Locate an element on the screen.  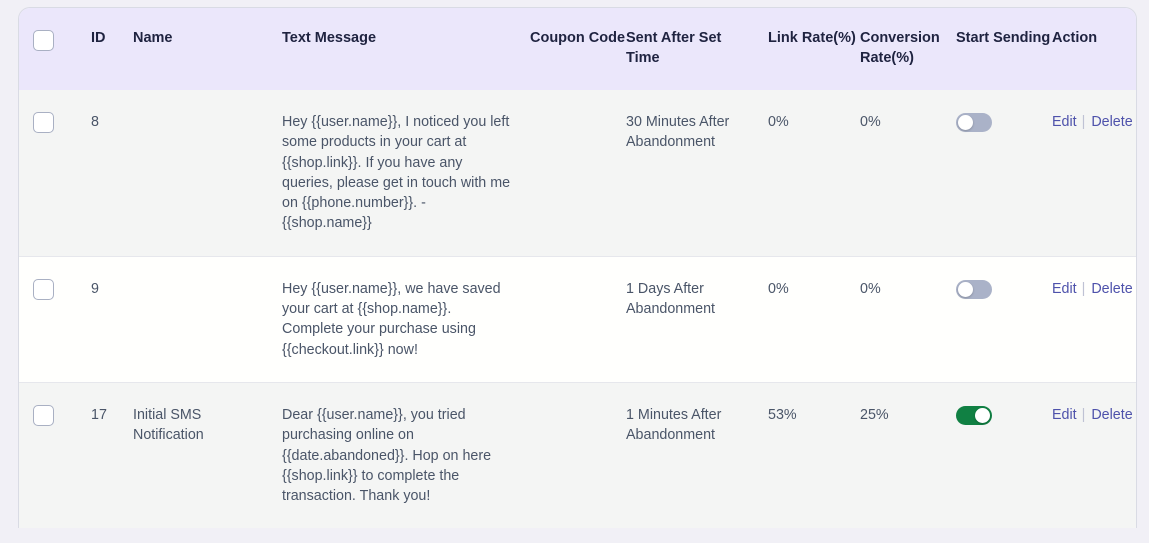
column-header-link-rate: Link Rate(%) is located at coordinates (814, 49).